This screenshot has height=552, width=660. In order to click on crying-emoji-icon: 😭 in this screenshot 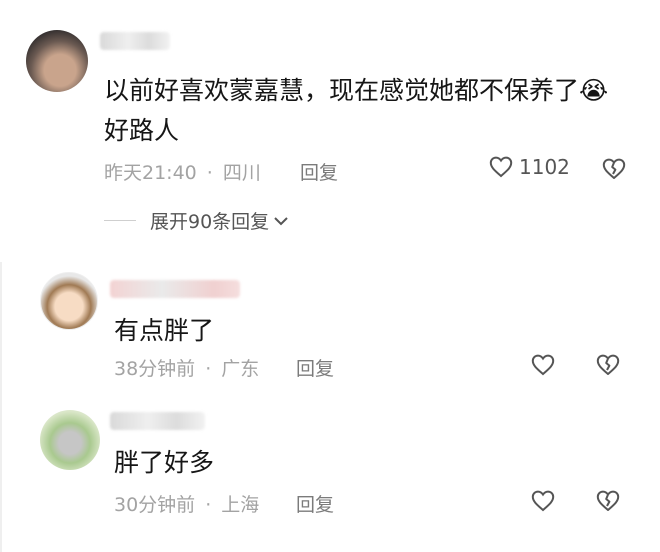, I will do `click(594, 90)`.